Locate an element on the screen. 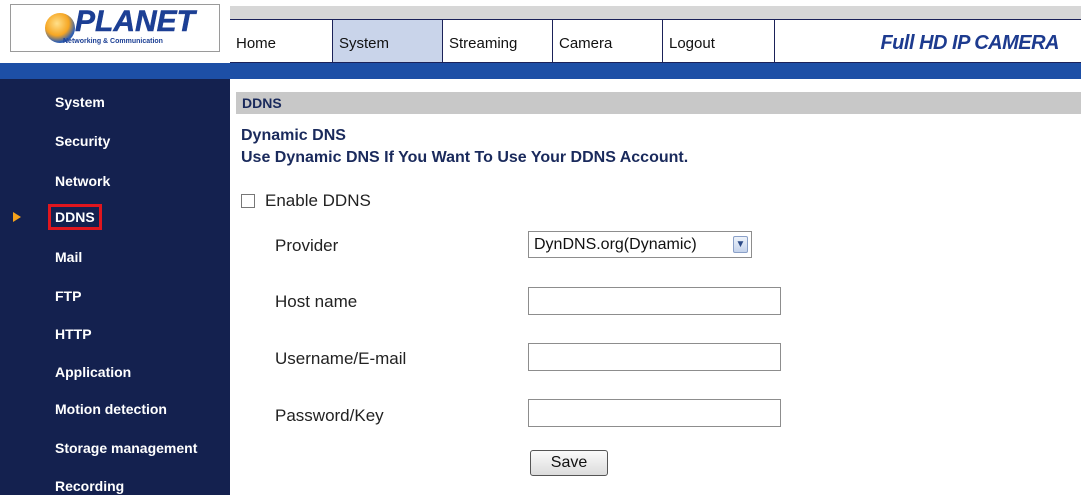  top-strip is located at coordinates (655, 9).